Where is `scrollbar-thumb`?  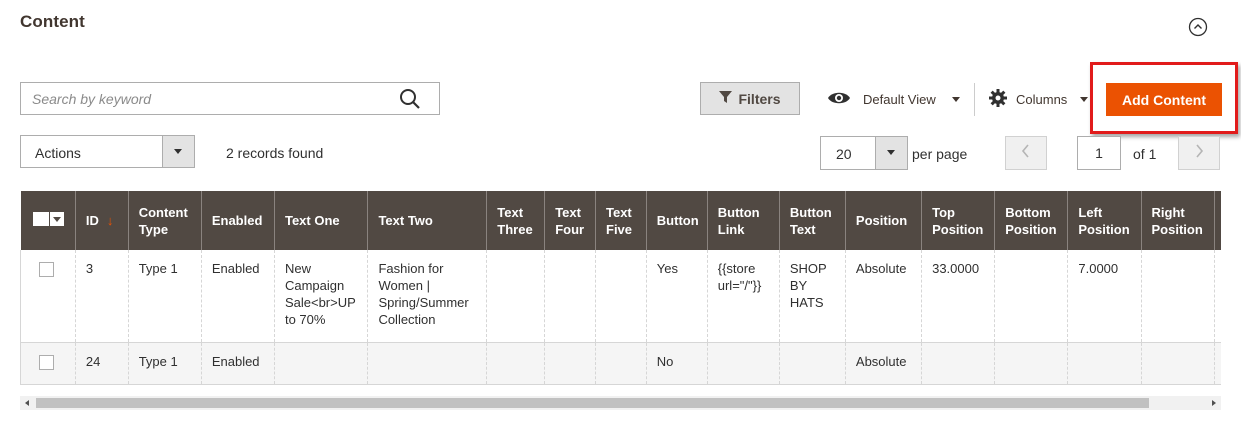
scrollbar-thumb is located at coordinates (592, 403).